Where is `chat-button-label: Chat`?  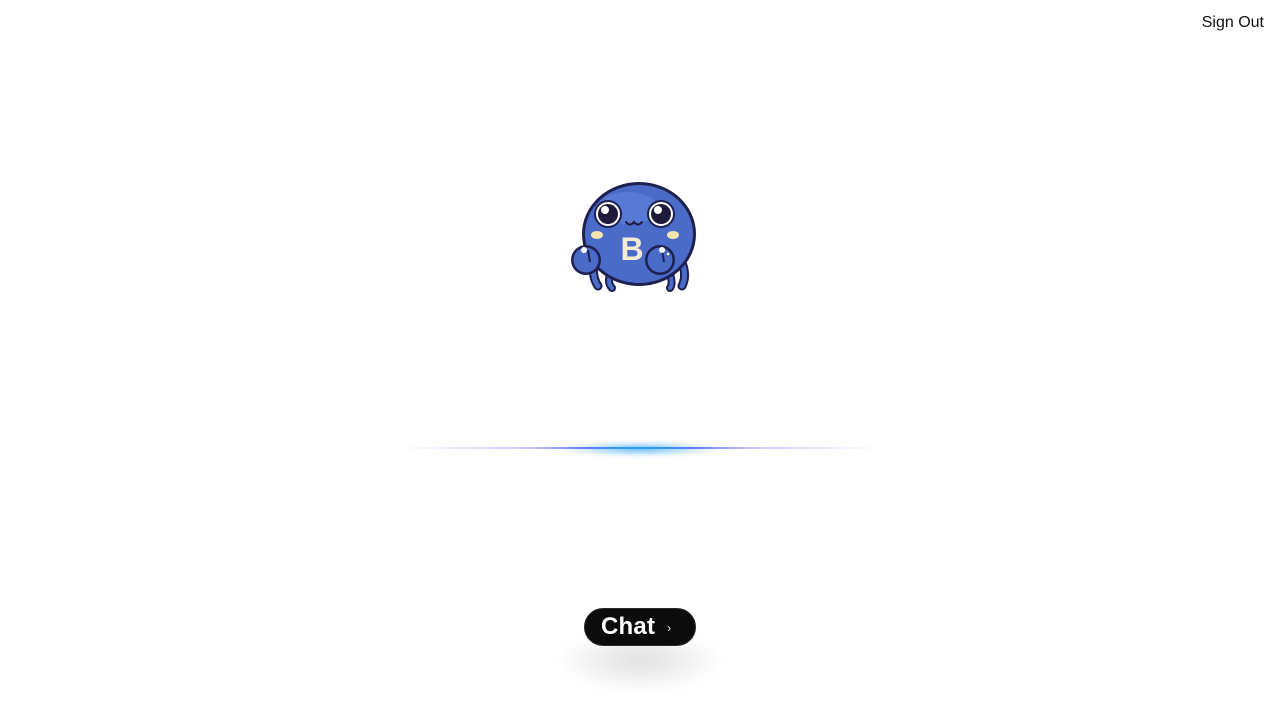
chat-button-label: Chat is located at coordinates (628, 626).